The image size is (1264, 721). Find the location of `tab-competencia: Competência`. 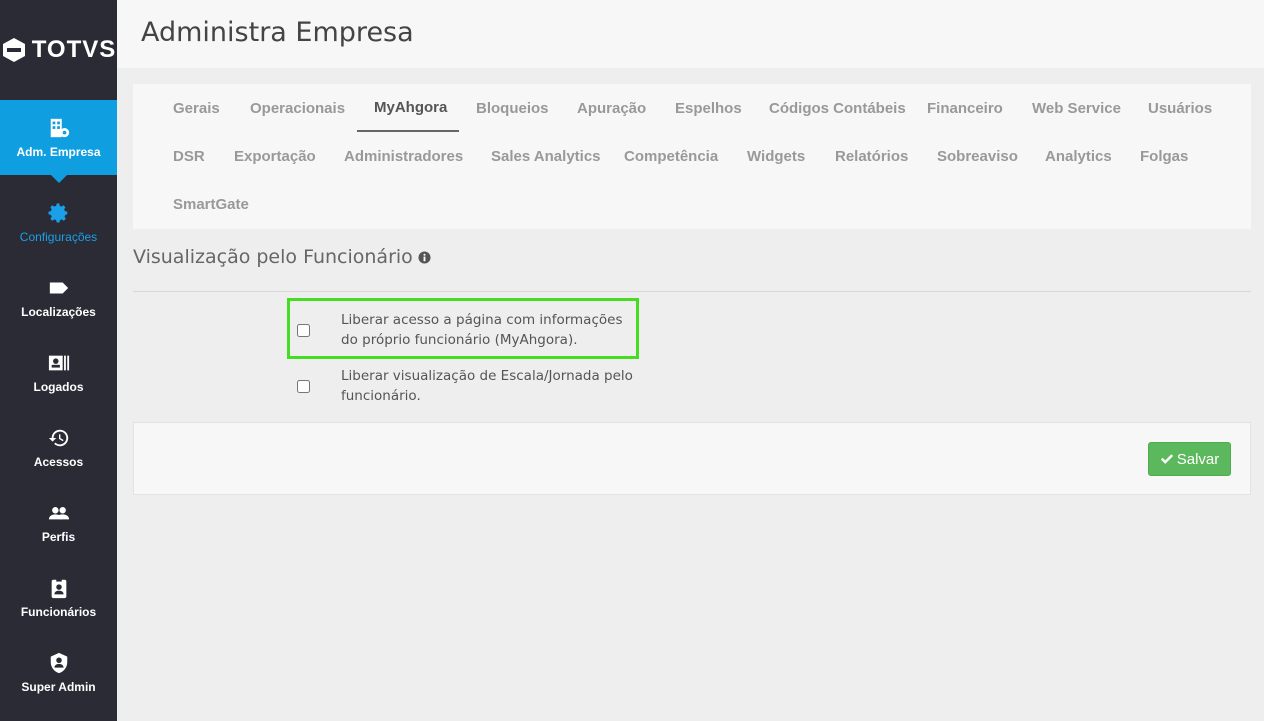

tab-competencia: Competência is located at coordinates (671, 156).